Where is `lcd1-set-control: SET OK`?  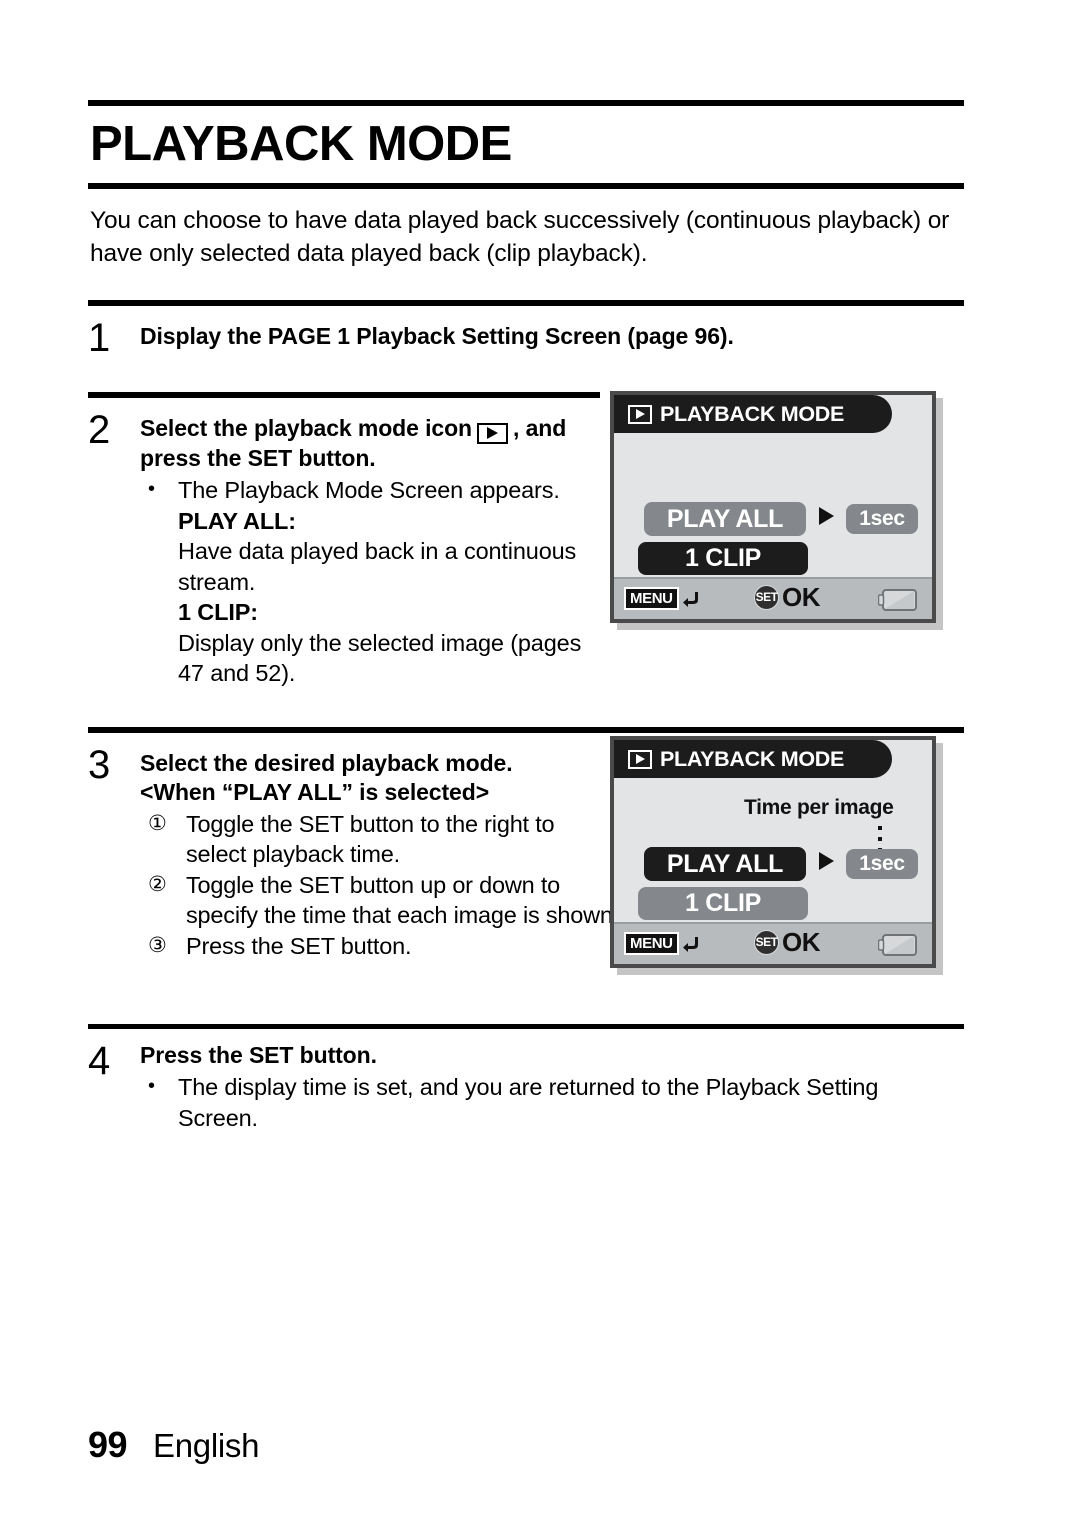
lcd1-set-control: SET OK is located at coordinates (787, 597).